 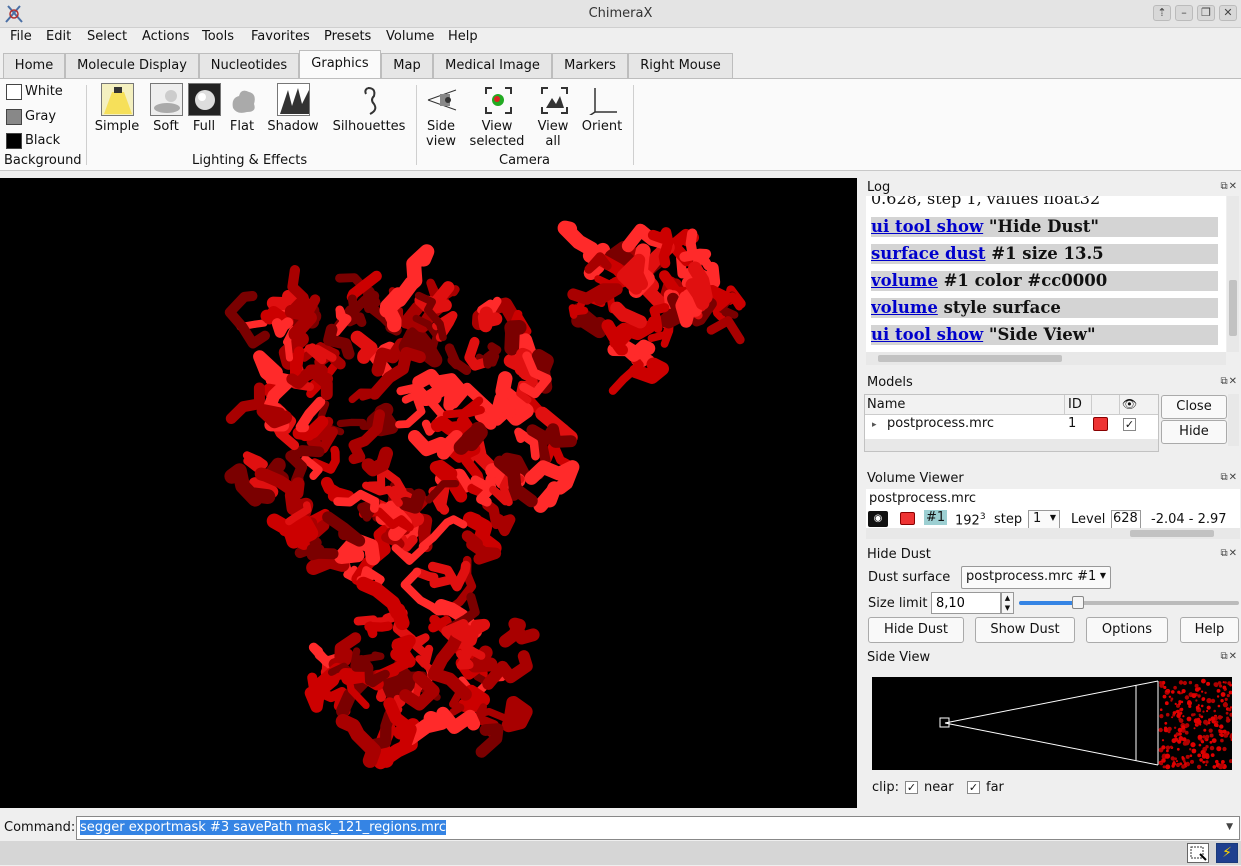 I want to click on restore-icon: ❐, so click(x=1206, y=13).